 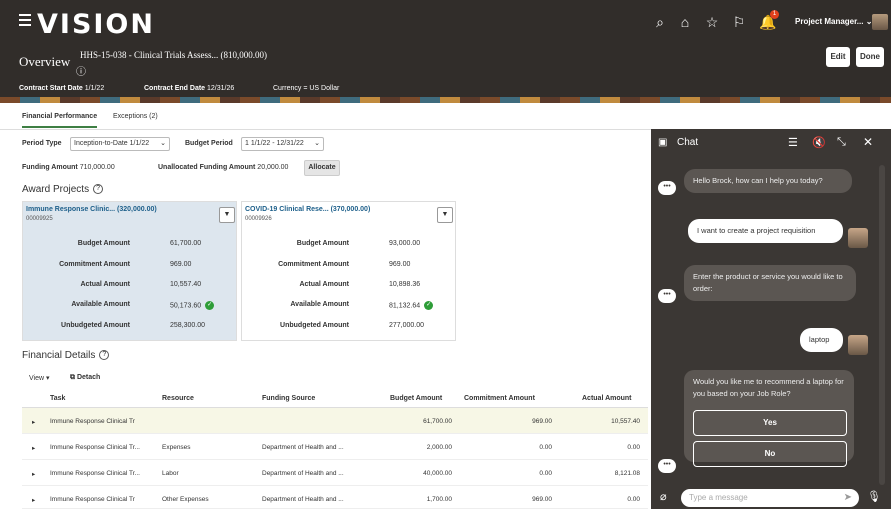 What do you see at coordinates (868, 142) in the screenshot?
I see `close-icon: ✕` at bounding box center [868, 142].